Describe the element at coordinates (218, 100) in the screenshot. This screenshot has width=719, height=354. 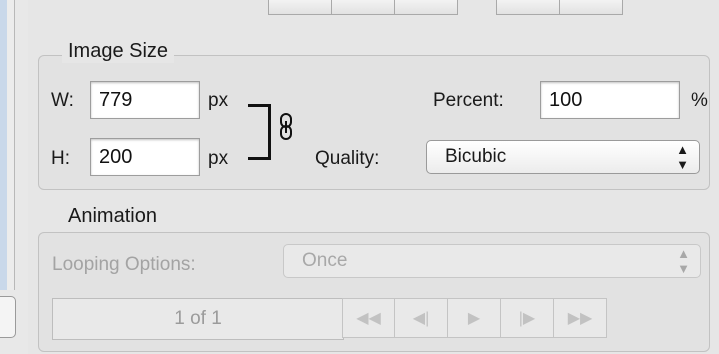
I see `width-unit: px` at that location.